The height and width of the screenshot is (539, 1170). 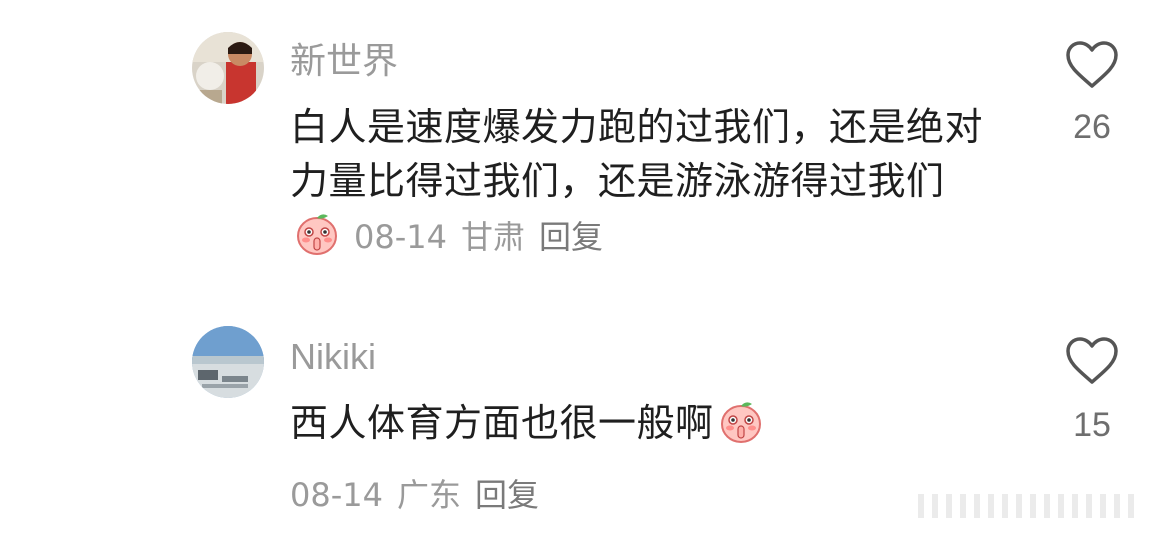 I want to click on like-control: 26, so click(x=1092, y=93).